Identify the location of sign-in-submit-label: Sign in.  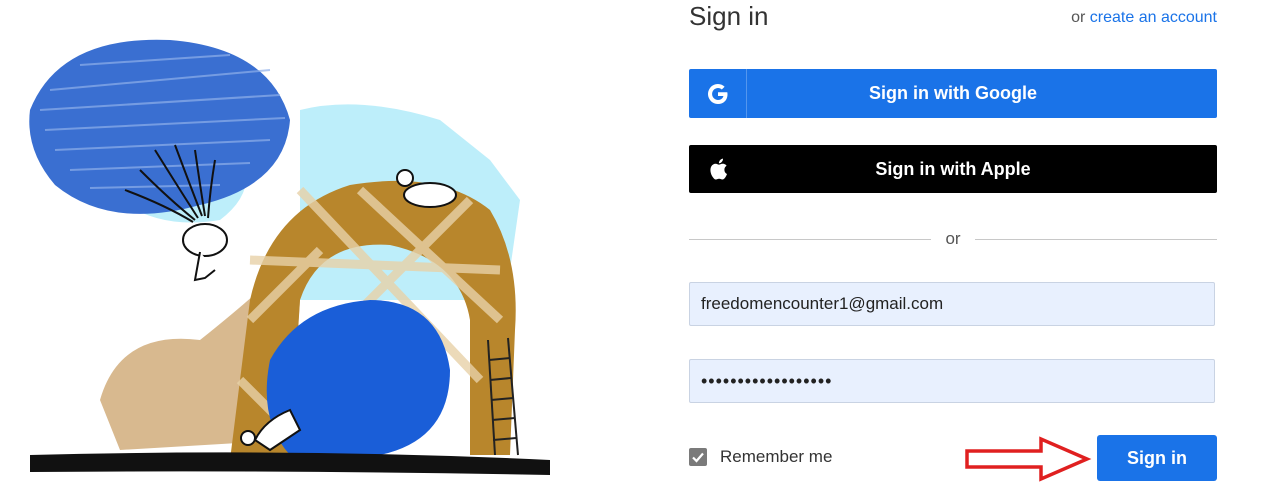
(1157, 457).